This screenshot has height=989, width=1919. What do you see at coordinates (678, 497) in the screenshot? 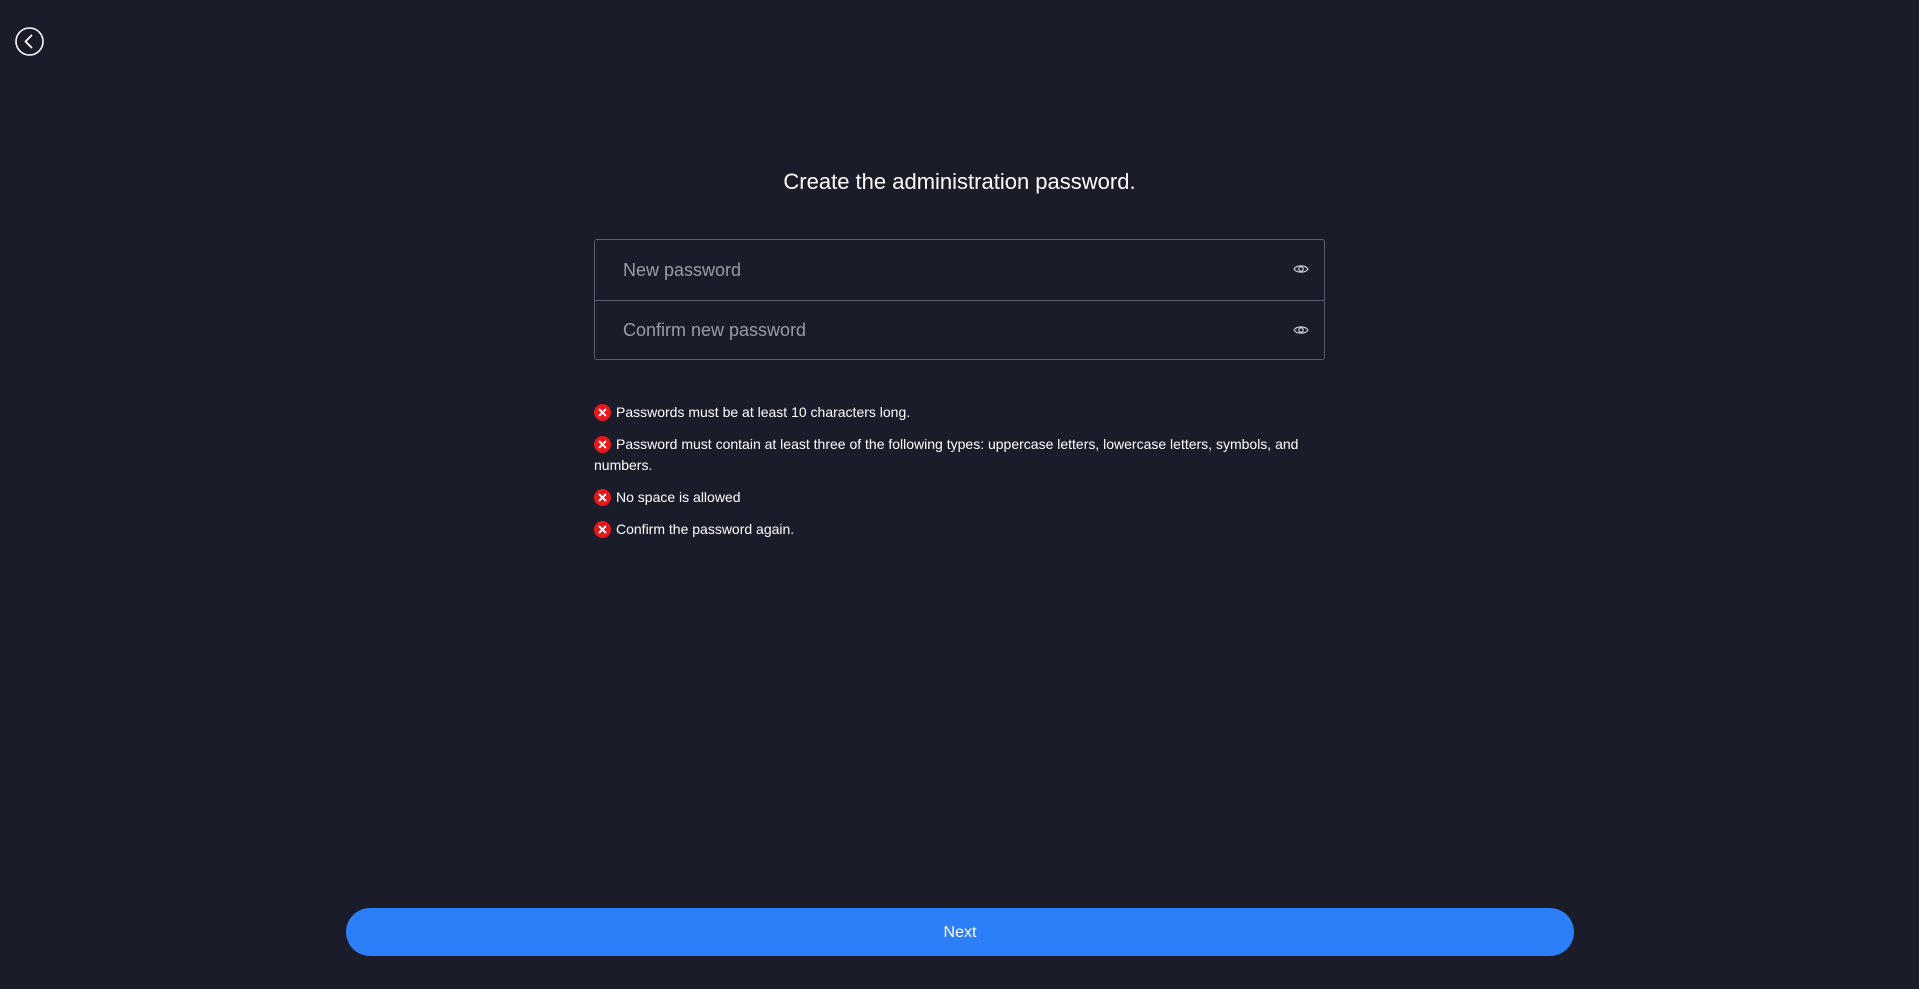
I see `rule-text: No space is allowed` at bounding box center [678, 497].